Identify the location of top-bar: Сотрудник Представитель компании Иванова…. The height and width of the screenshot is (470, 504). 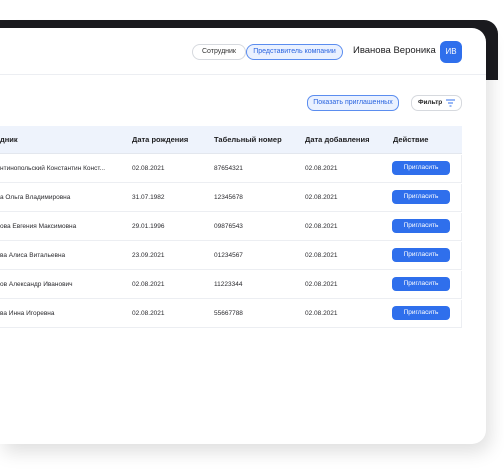
(243, 51).